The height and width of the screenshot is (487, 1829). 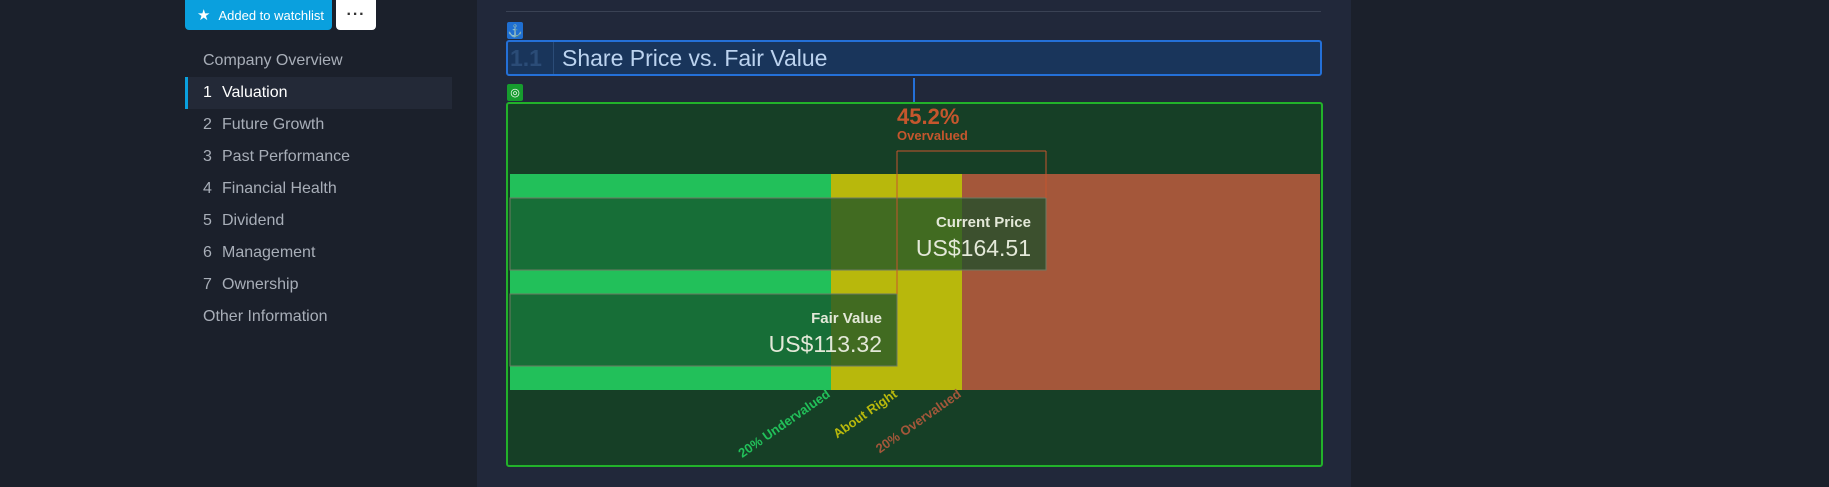 I want to click on sidebar-item-label: Past Performance, so click(x=286, y=156).